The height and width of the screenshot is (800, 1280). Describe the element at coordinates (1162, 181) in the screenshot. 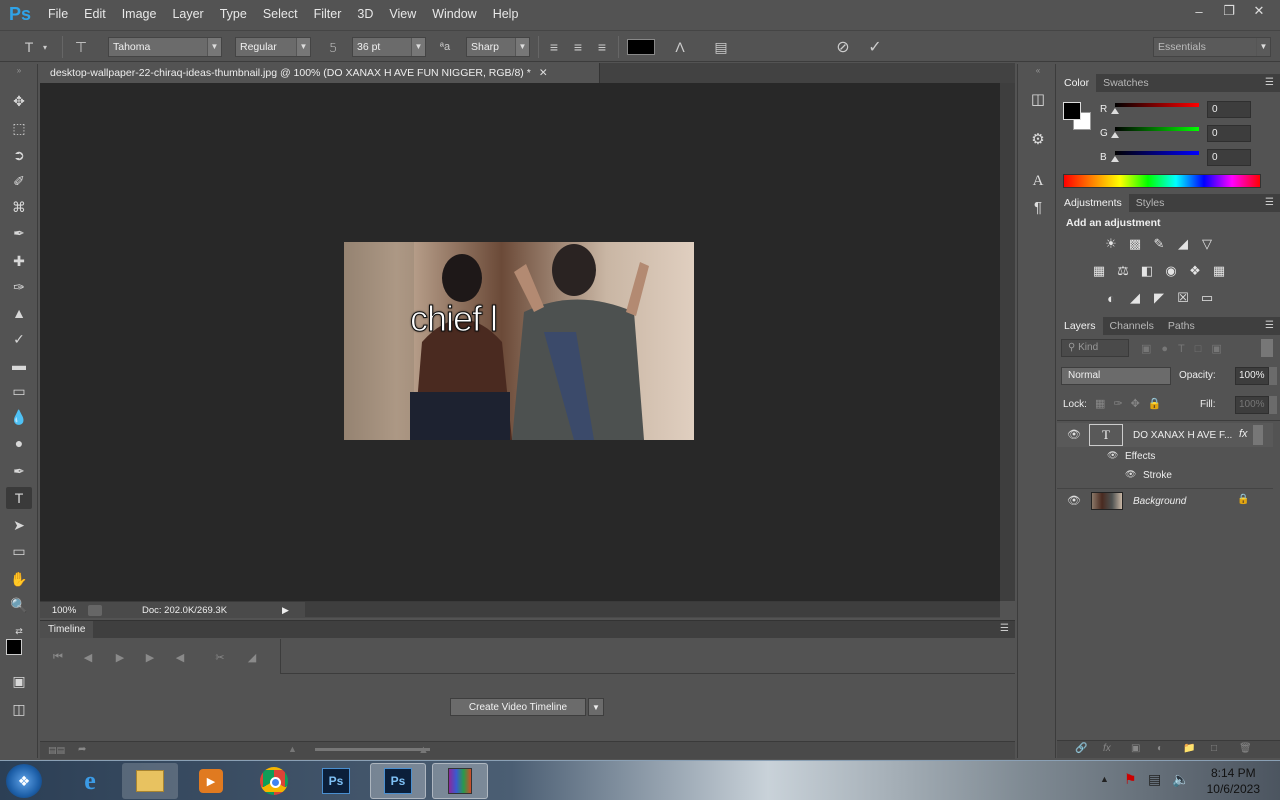

I see `color-spectrum-bar` at that location.